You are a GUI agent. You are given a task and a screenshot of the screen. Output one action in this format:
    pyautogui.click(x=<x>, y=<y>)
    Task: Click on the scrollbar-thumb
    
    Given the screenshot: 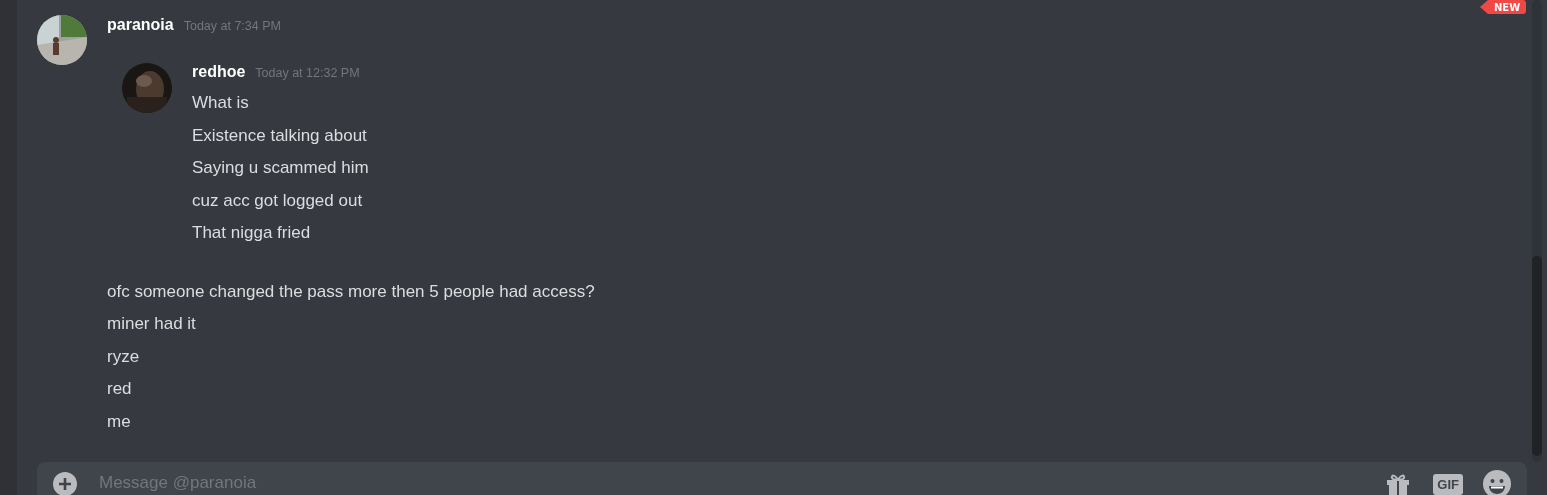 What is the action you would take?
    pyautogui.click(x=1537, y=356)
    